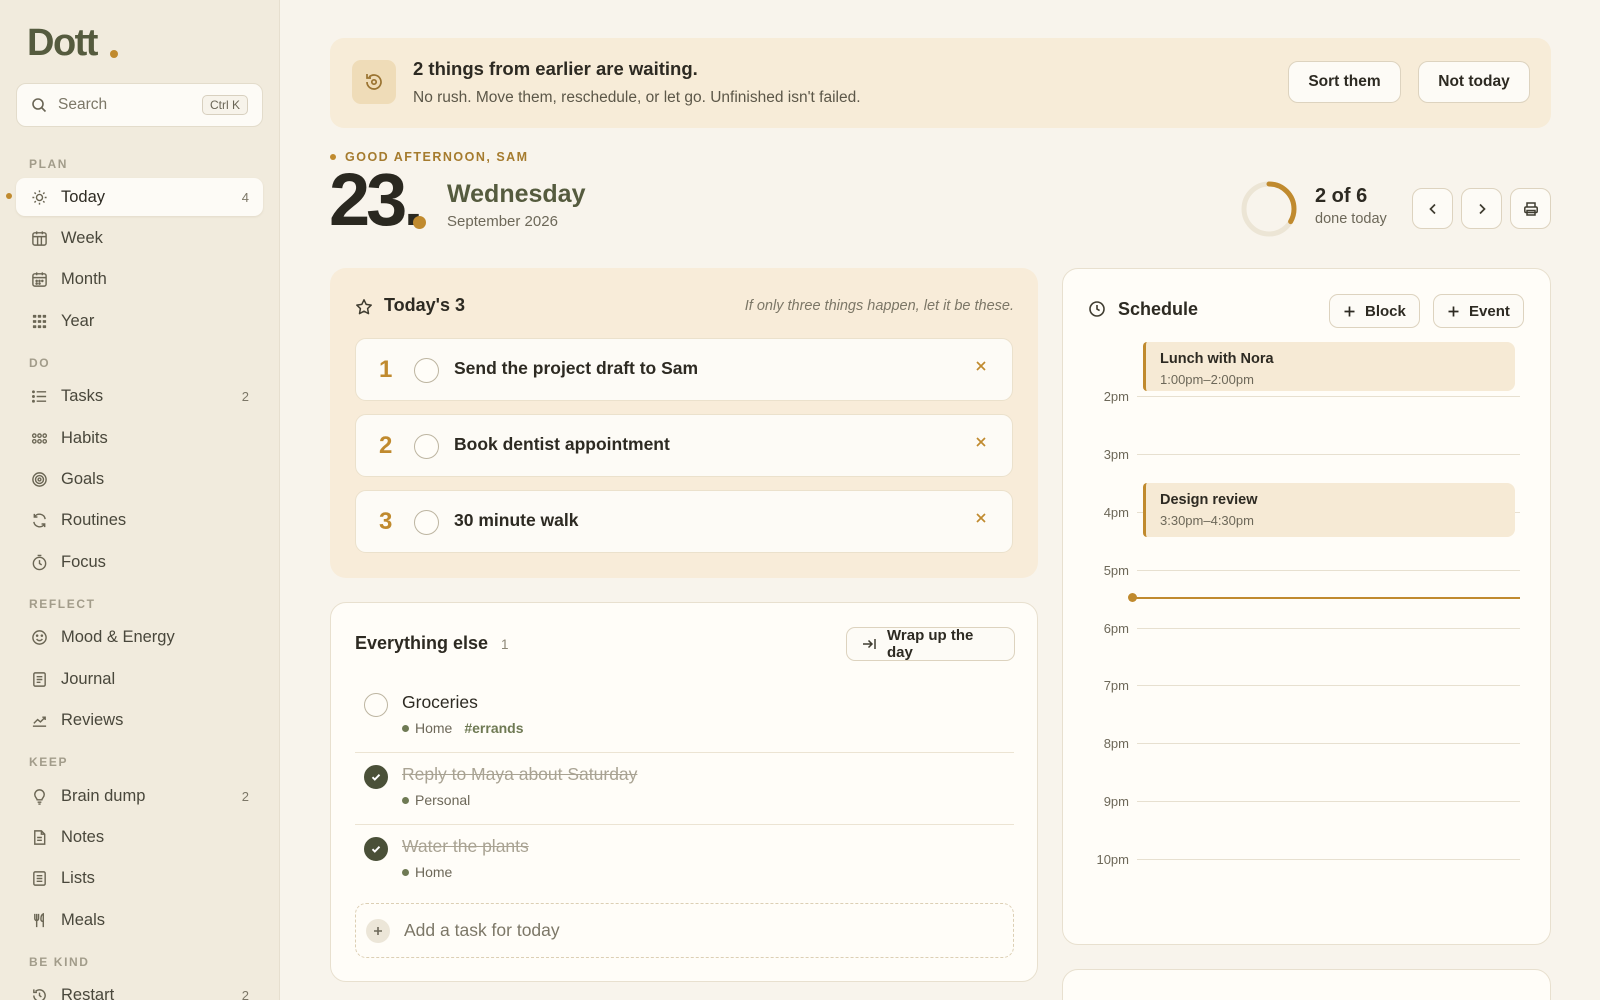  Describe the element at coordinates (482, 930) in the screenshot. I see `add-task-placeholder: Add a task for today` at that location.